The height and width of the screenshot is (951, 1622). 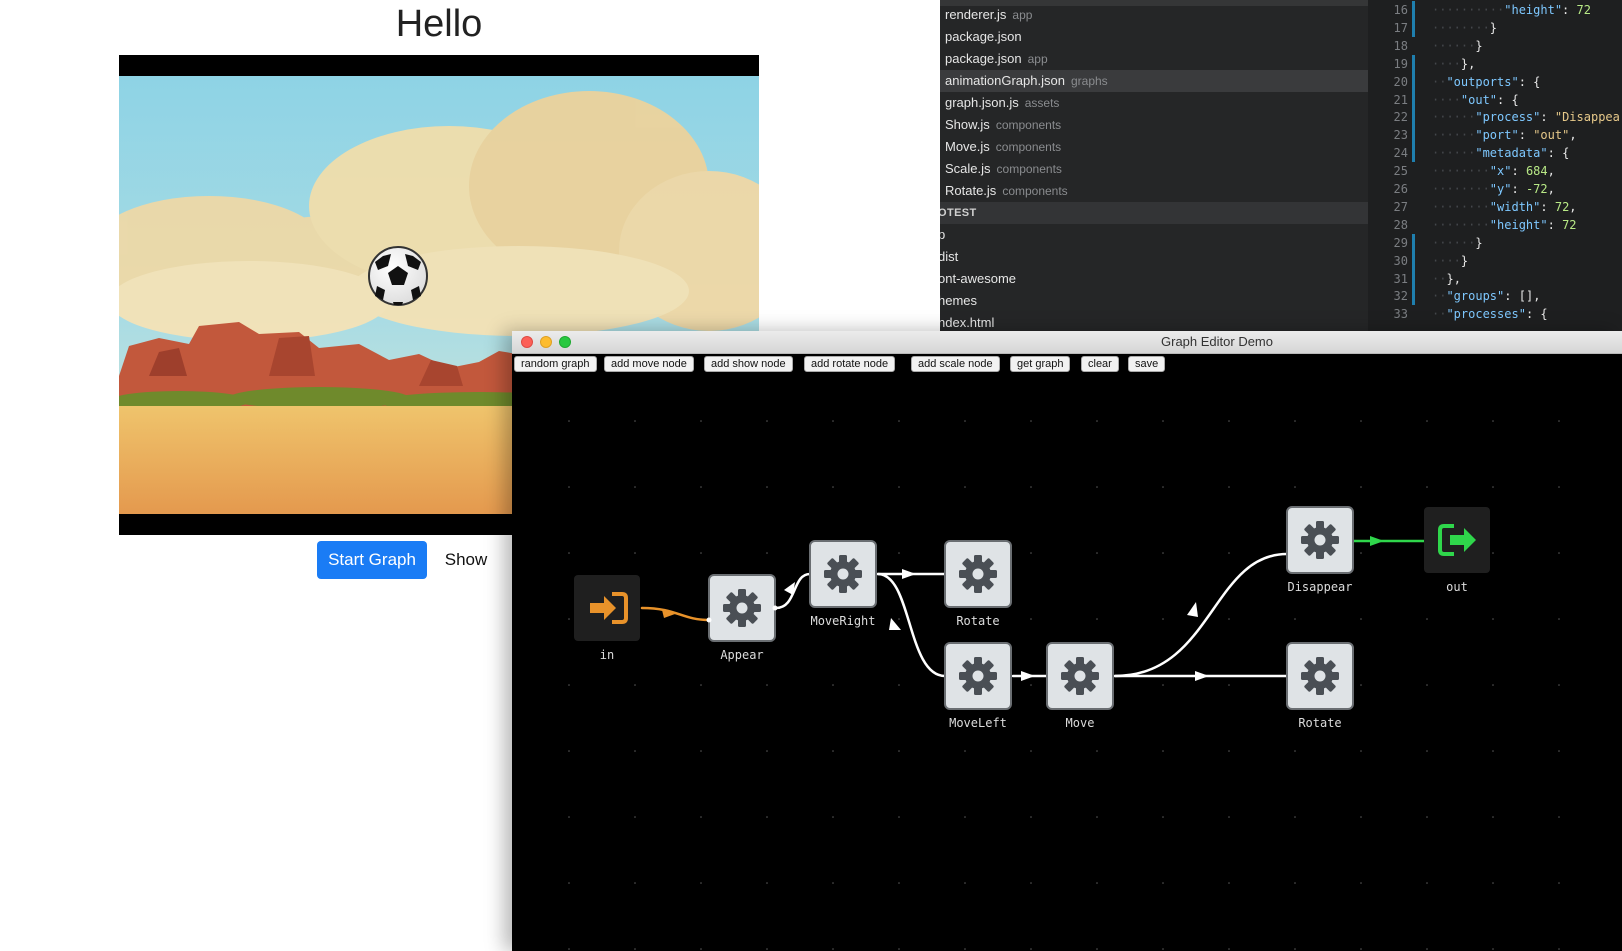 What do you see at coordinates (1400, 81) in the screenshot?
I see `line-number: 20` at bounding box center [1400, 81].